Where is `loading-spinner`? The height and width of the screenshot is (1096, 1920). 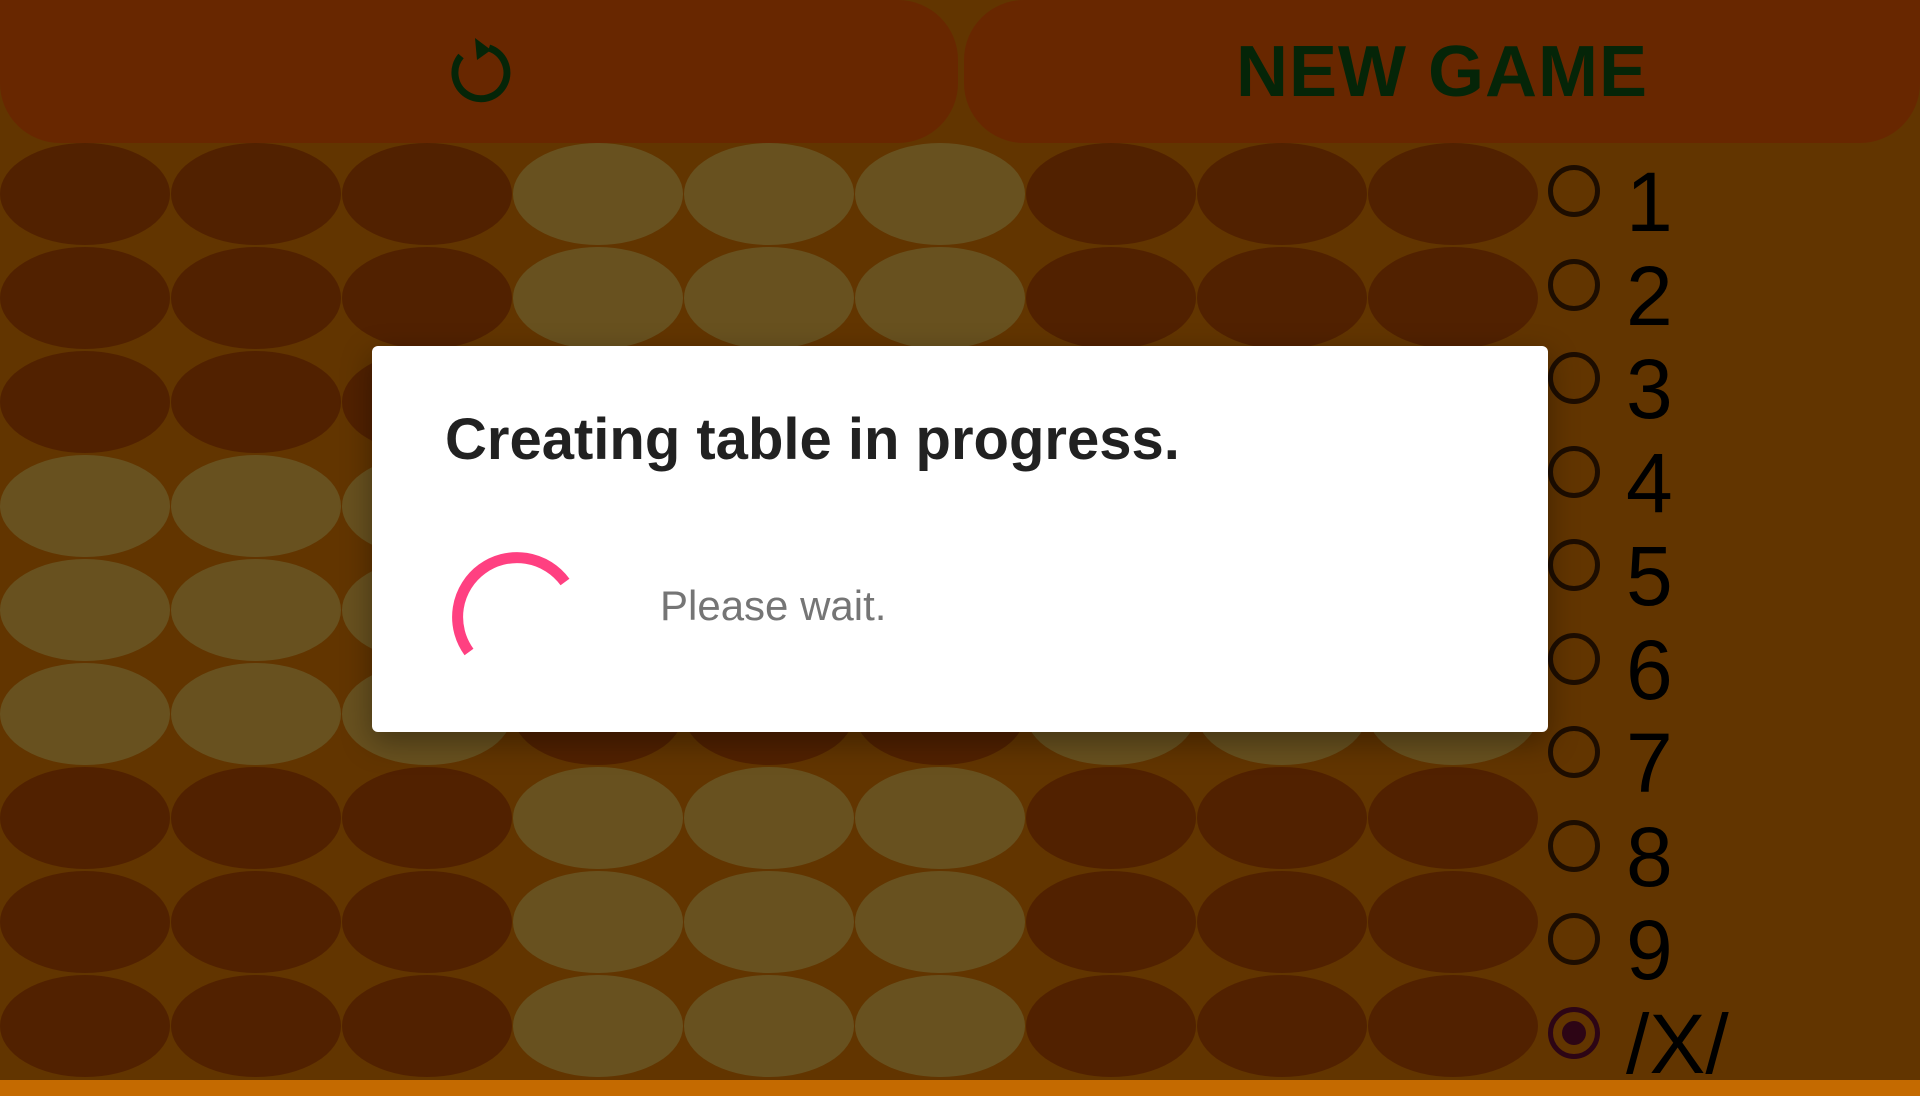
loading-spinner is located at coordinates (514, 607).